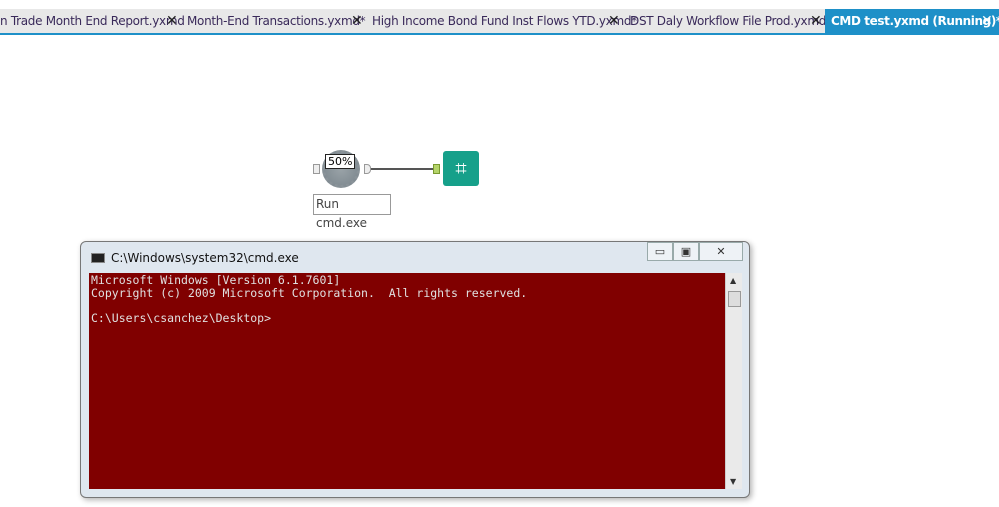  What do you see at coordinates (352, 212) in the screenshot?
I see `tool-annotation: Run cmd.exe` at bounding box center [352, 212].